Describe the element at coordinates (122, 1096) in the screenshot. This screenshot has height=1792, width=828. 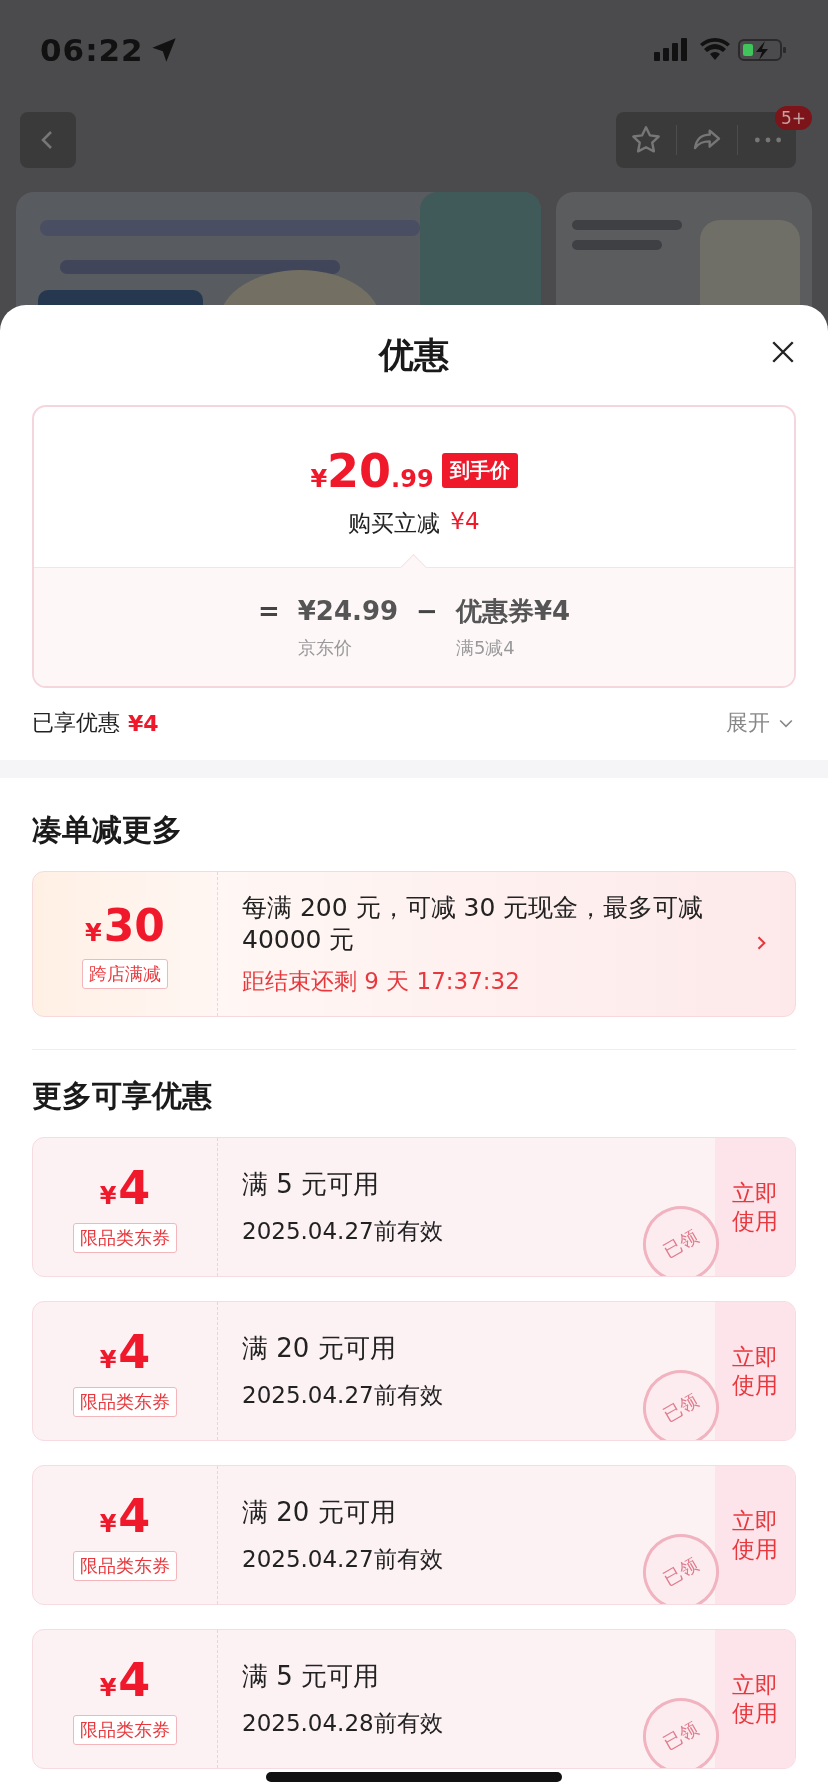
I see `section-heading: 更多可享优惠` at that location.